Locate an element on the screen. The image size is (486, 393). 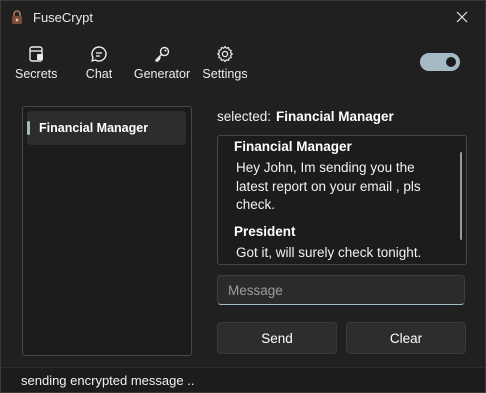
app-logo-icon is located at coordinates (17, 17).